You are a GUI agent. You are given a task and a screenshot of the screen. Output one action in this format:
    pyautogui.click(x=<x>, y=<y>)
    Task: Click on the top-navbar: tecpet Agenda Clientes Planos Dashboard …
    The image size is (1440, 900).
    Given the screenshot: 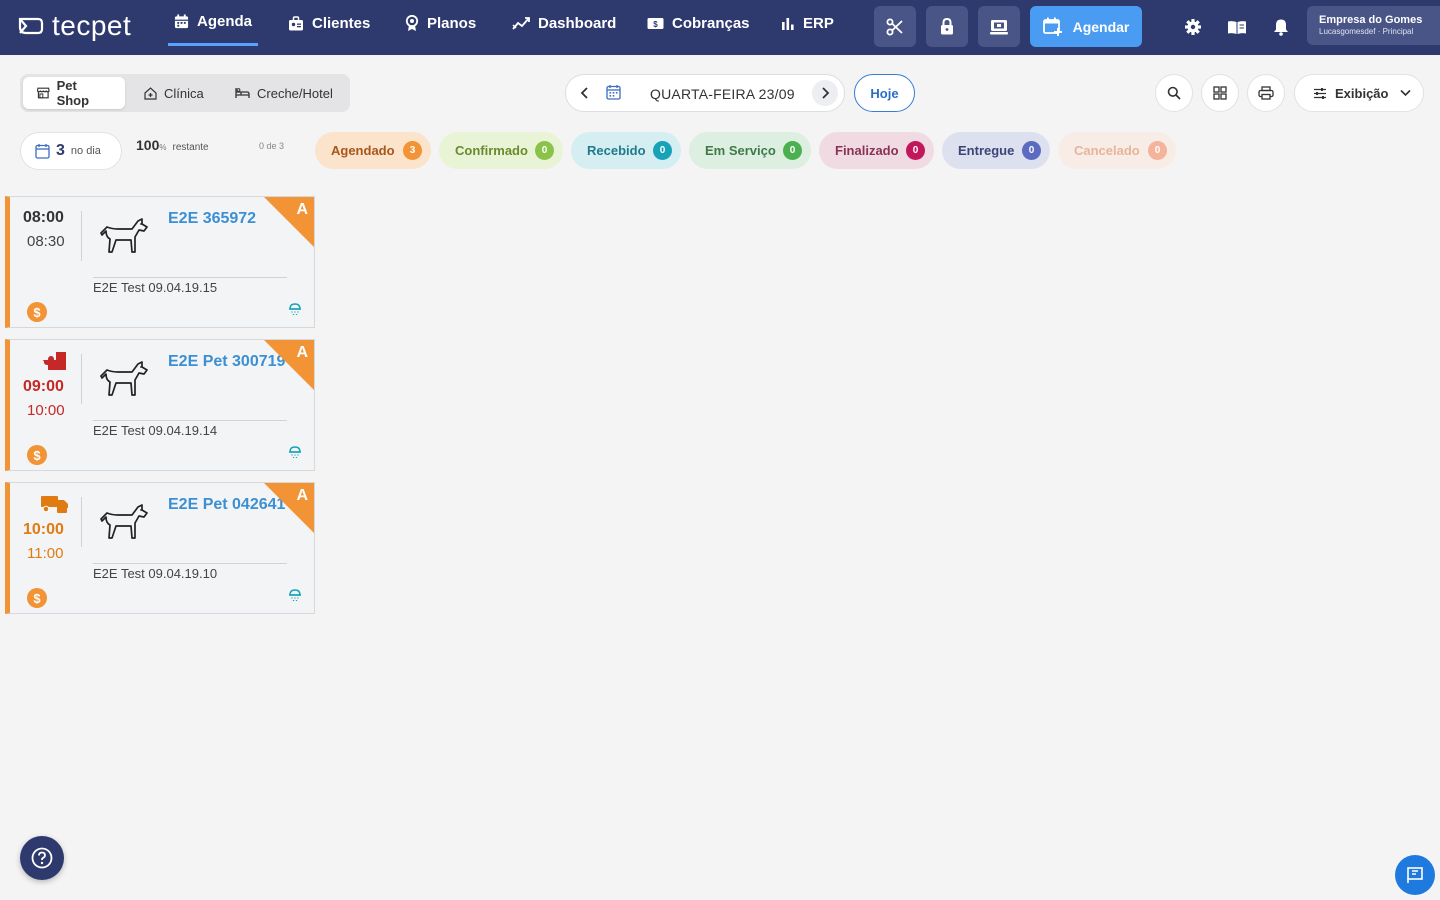 What is the action you would take?
    pyautogui.click(x=720, y=27)
    